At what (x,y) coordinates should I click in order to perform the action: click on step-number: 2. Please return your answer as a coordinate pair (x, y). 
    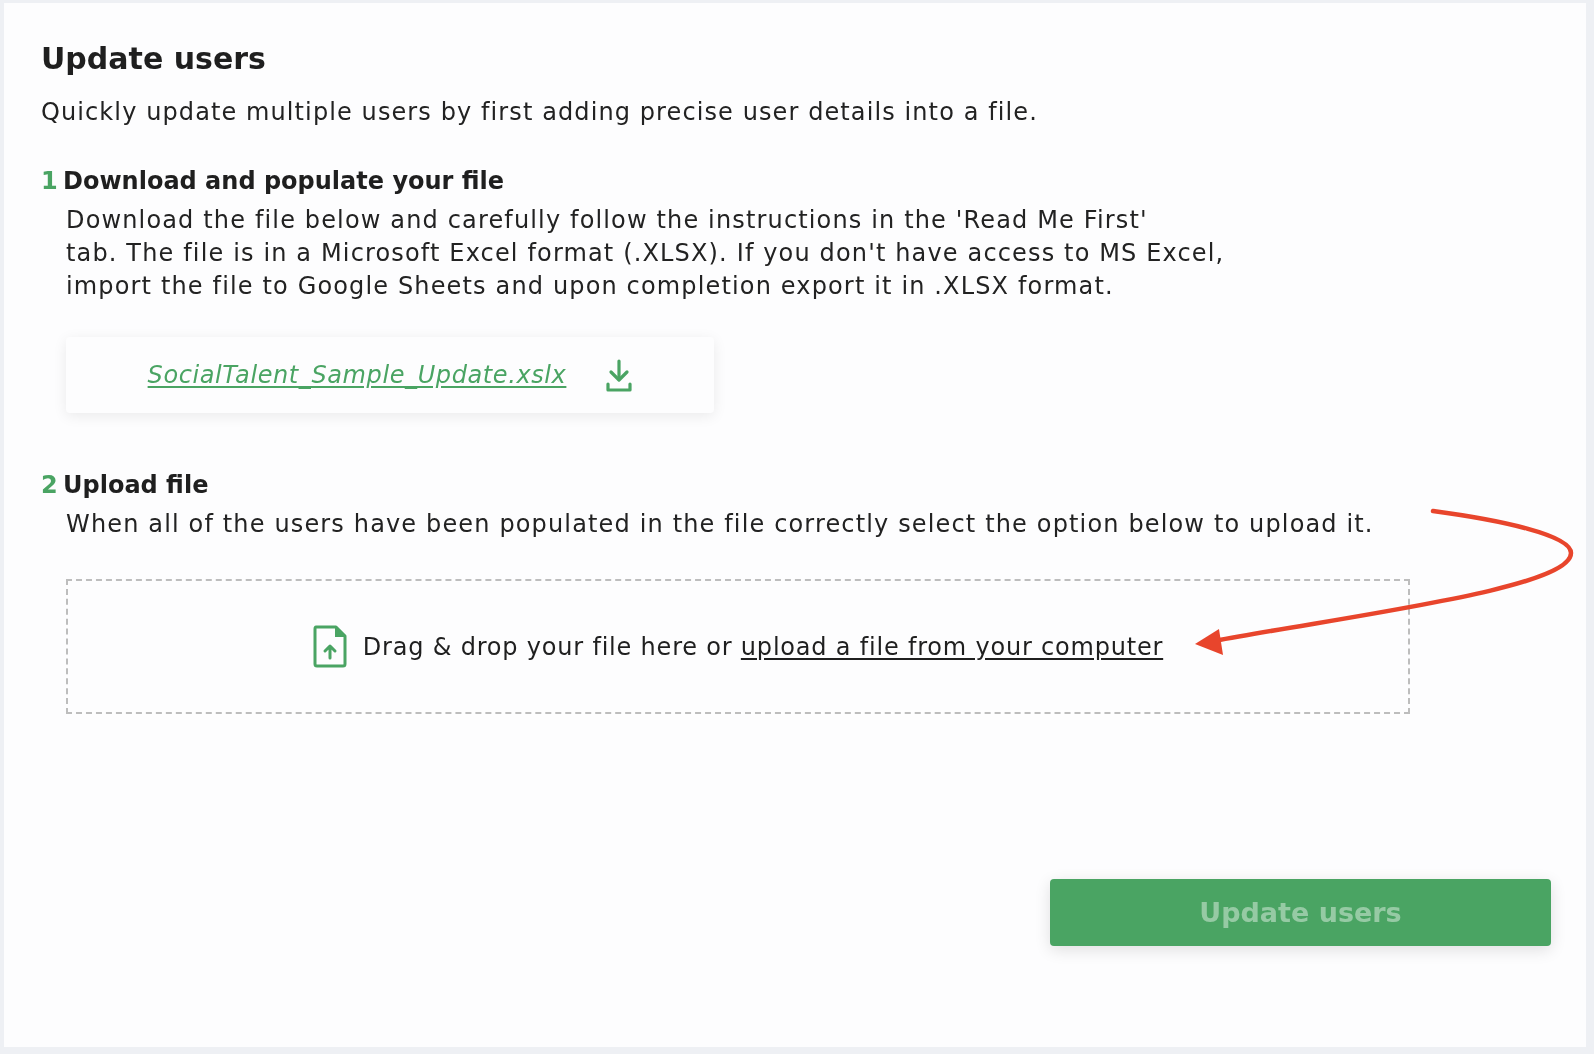
    Looking at the image, I should click on (50, 485).